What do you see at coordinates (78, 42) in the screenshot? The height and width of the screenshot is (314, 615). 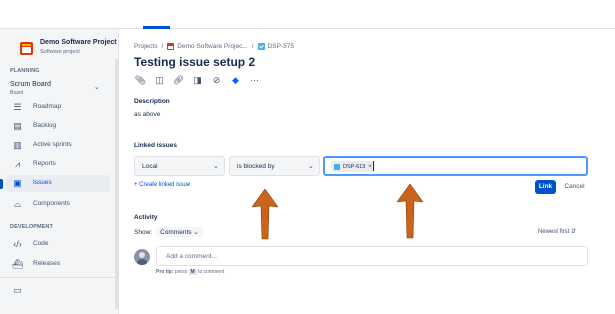 I see `project-name: Demo Software Project` at bounding box center [78, 42].